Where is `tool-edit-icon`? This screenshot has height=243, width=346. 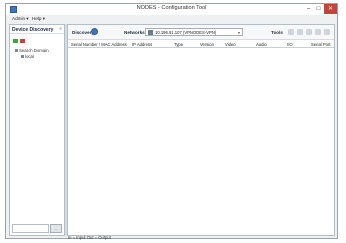
tool-edit-icon is located at coordinates (318, 32).